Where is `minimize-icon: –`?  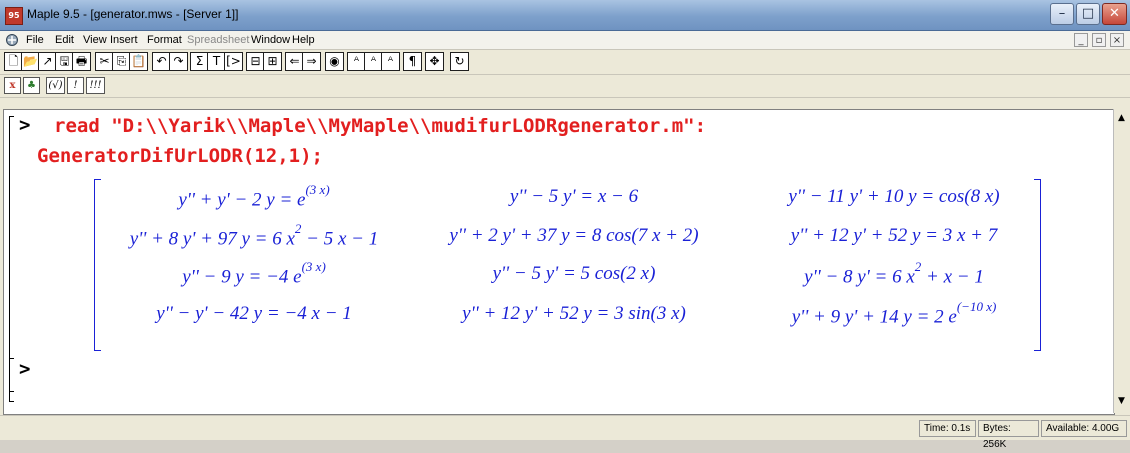
minimize-icon: – is located at coordinates (1062, 13).